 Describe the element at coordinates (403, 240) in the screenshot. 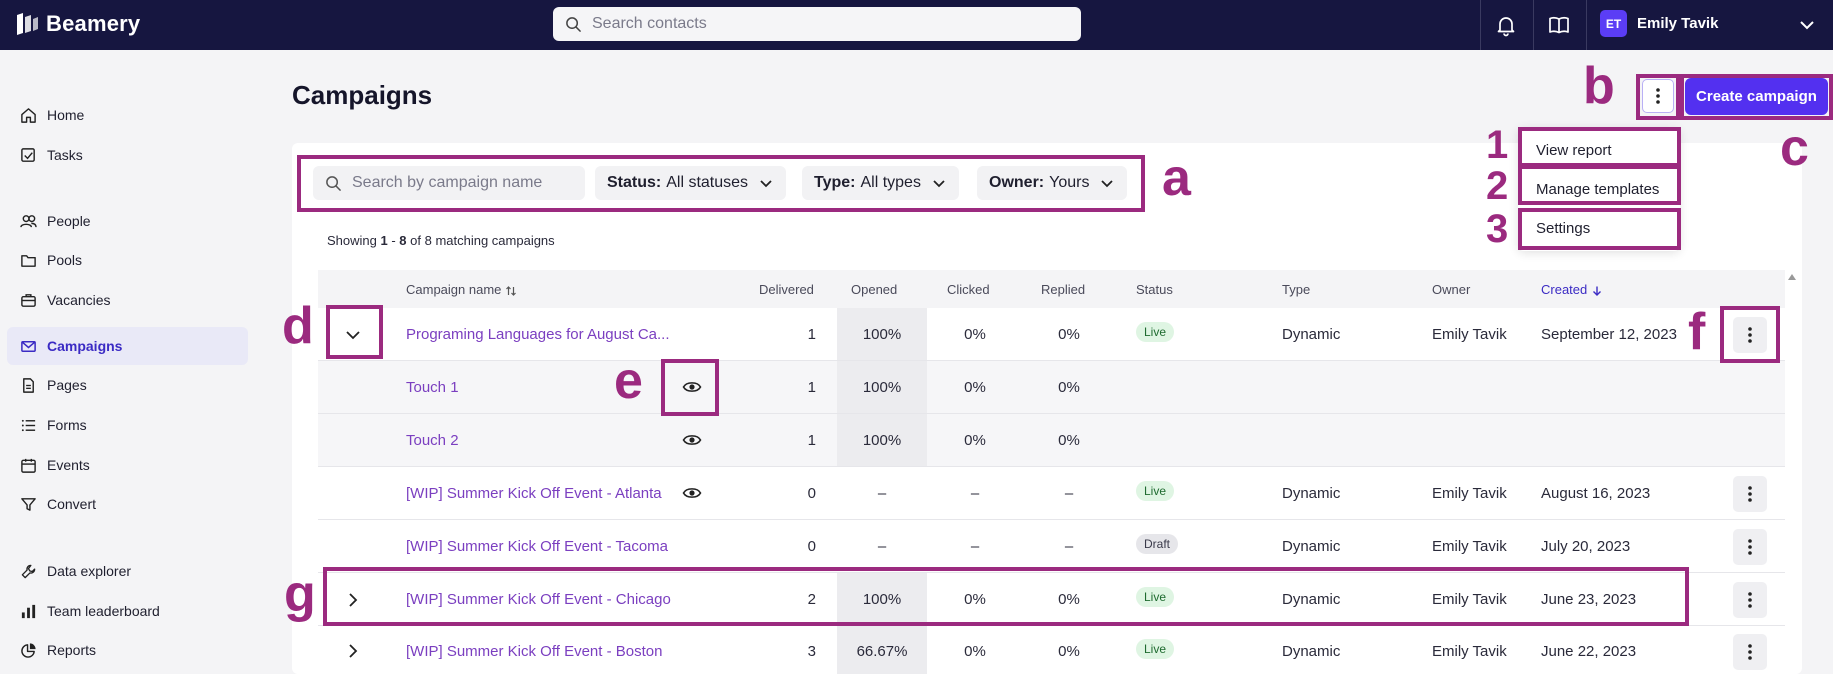

I see `results-range-end: 8` at that location.